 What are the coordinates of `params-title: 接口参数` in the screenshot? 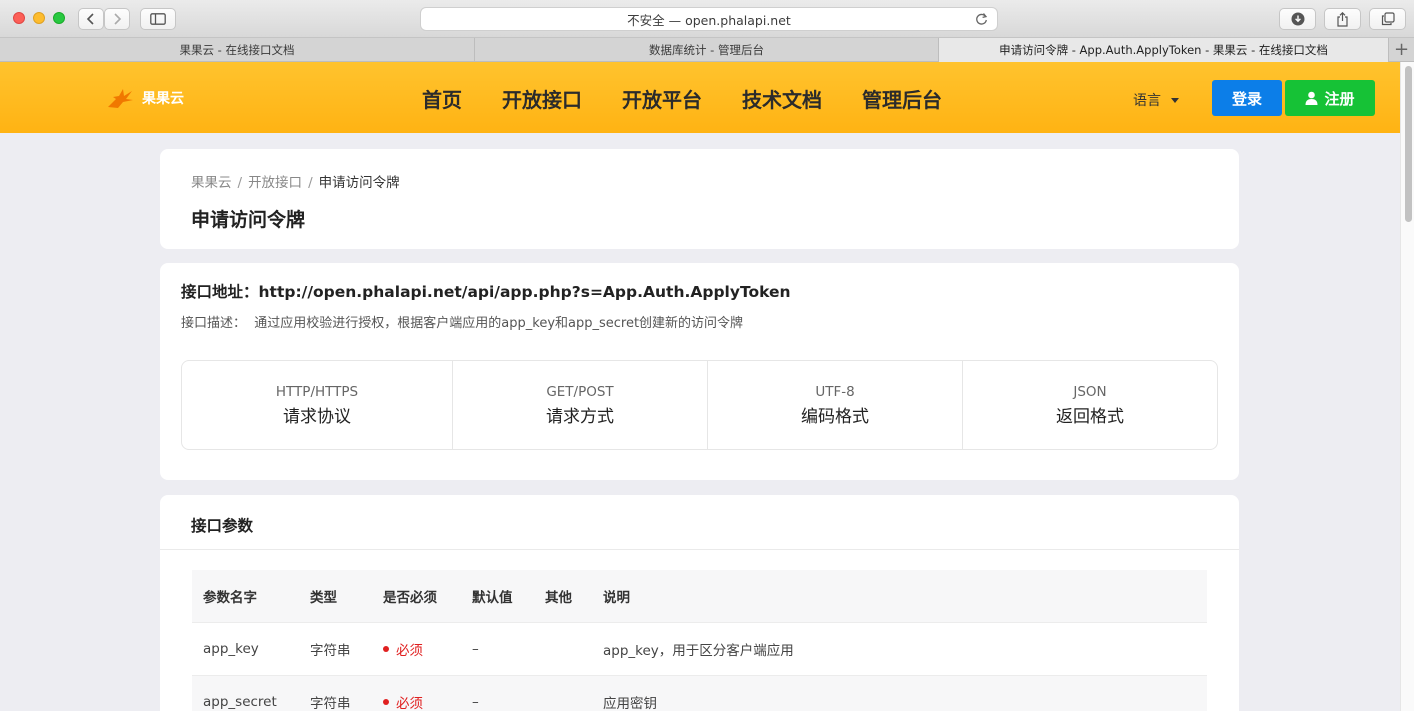 It's located at (222, 526).